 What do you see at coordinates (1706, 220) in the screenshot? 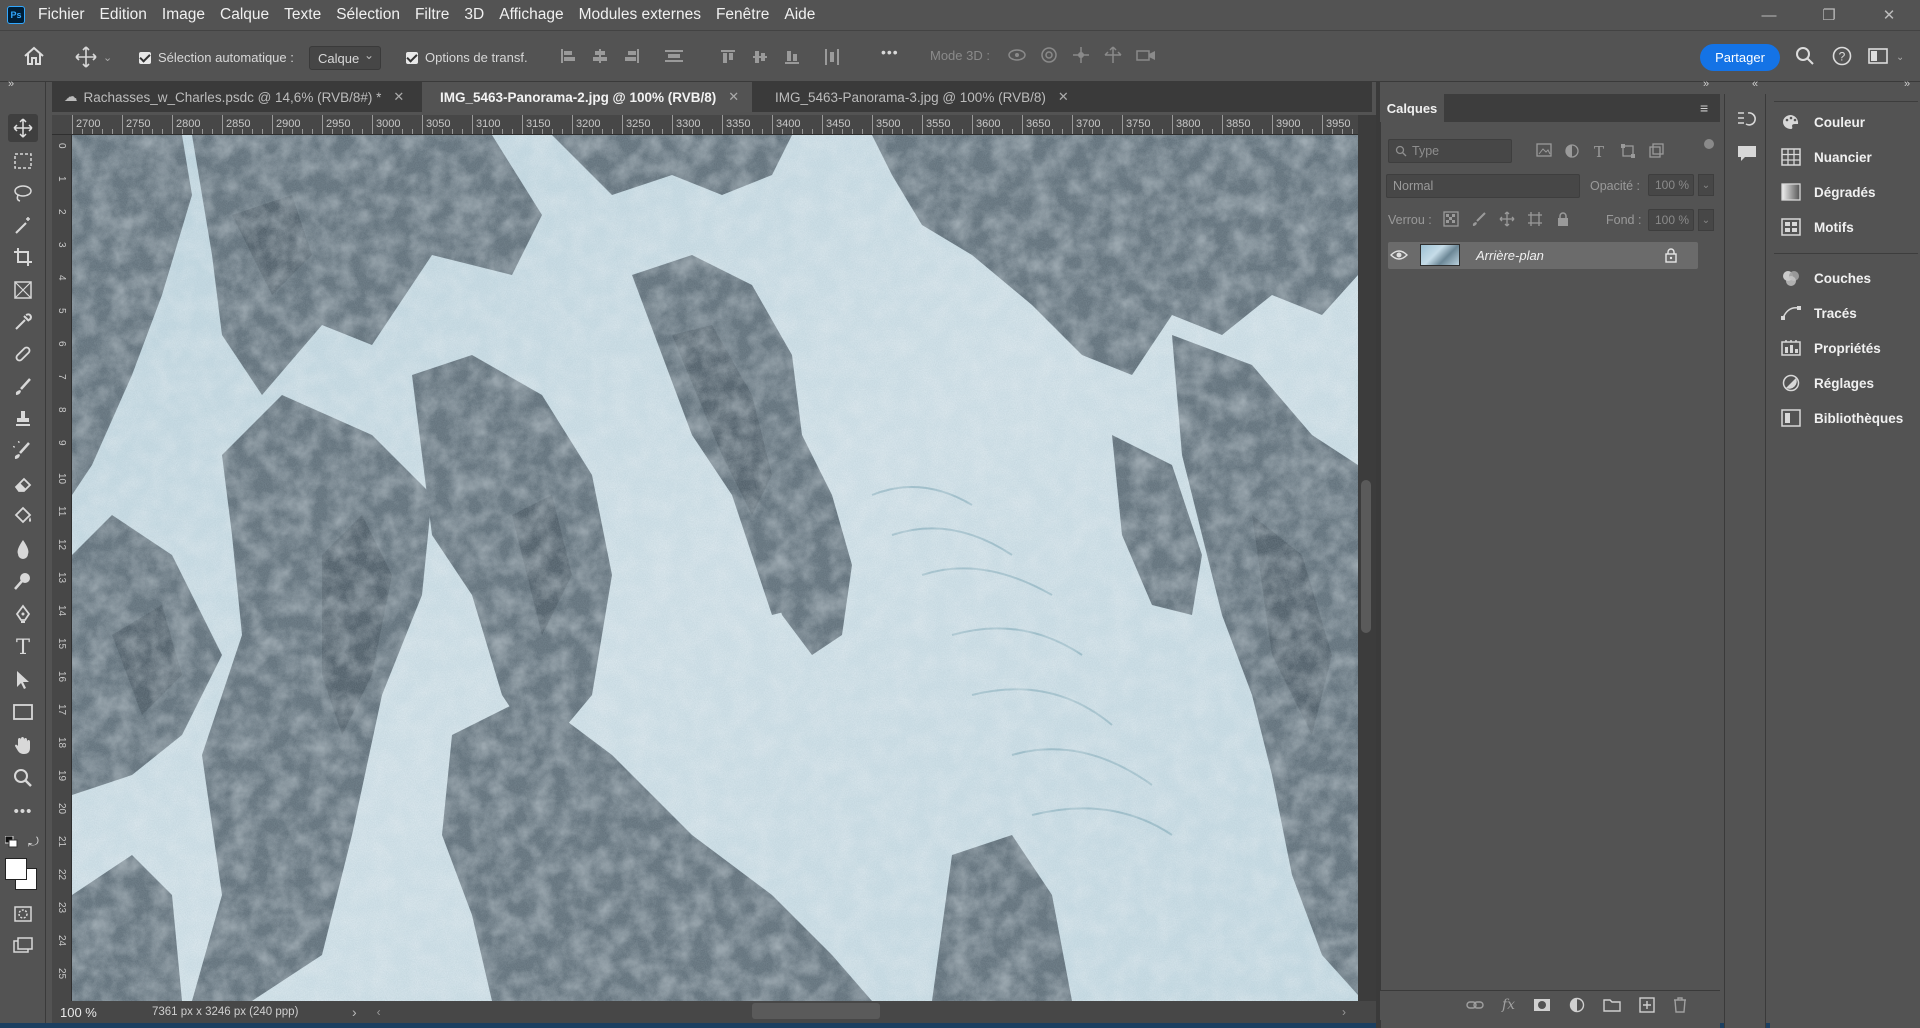
I see `fill-dropdown-icon: ⌄` at bounding box center [1706, 220].